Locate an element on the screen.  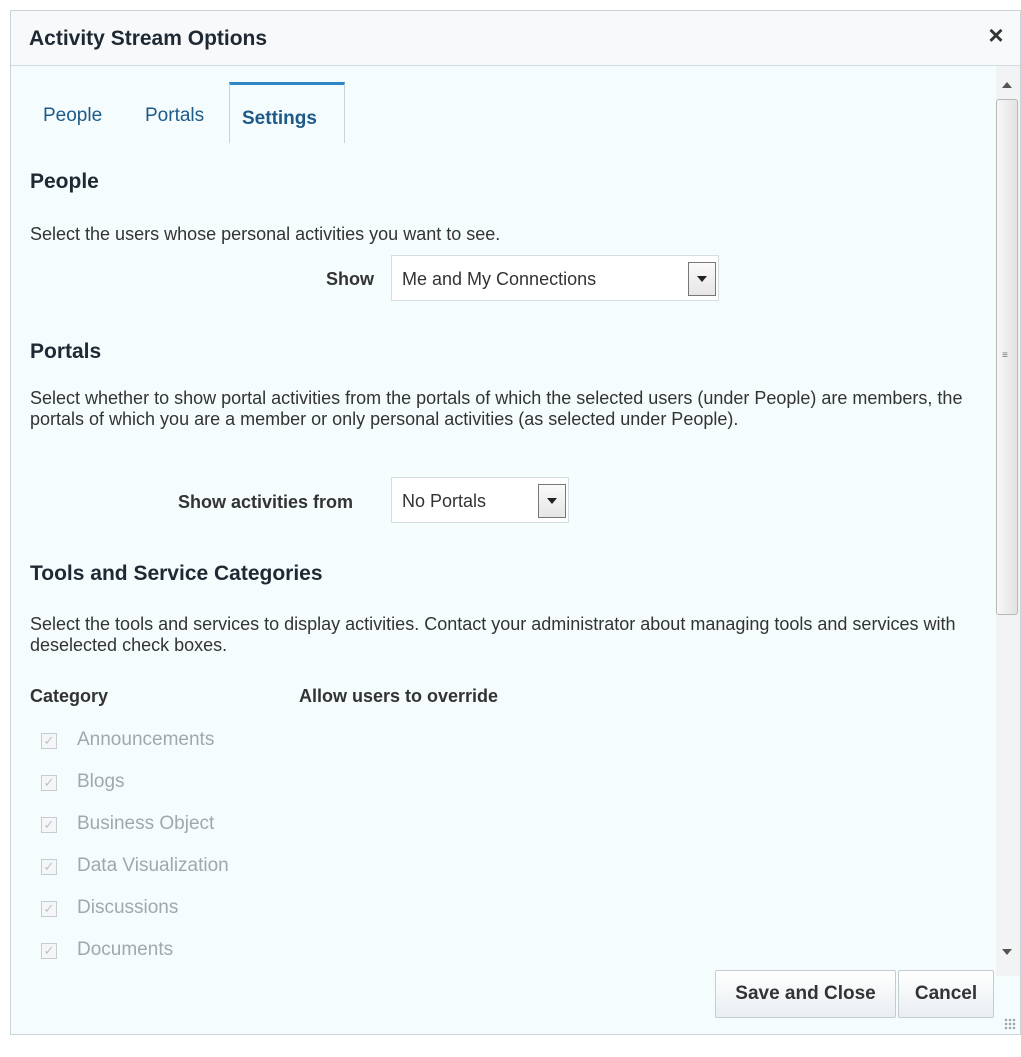
close-icon: × is located at coordinates (996, 35).